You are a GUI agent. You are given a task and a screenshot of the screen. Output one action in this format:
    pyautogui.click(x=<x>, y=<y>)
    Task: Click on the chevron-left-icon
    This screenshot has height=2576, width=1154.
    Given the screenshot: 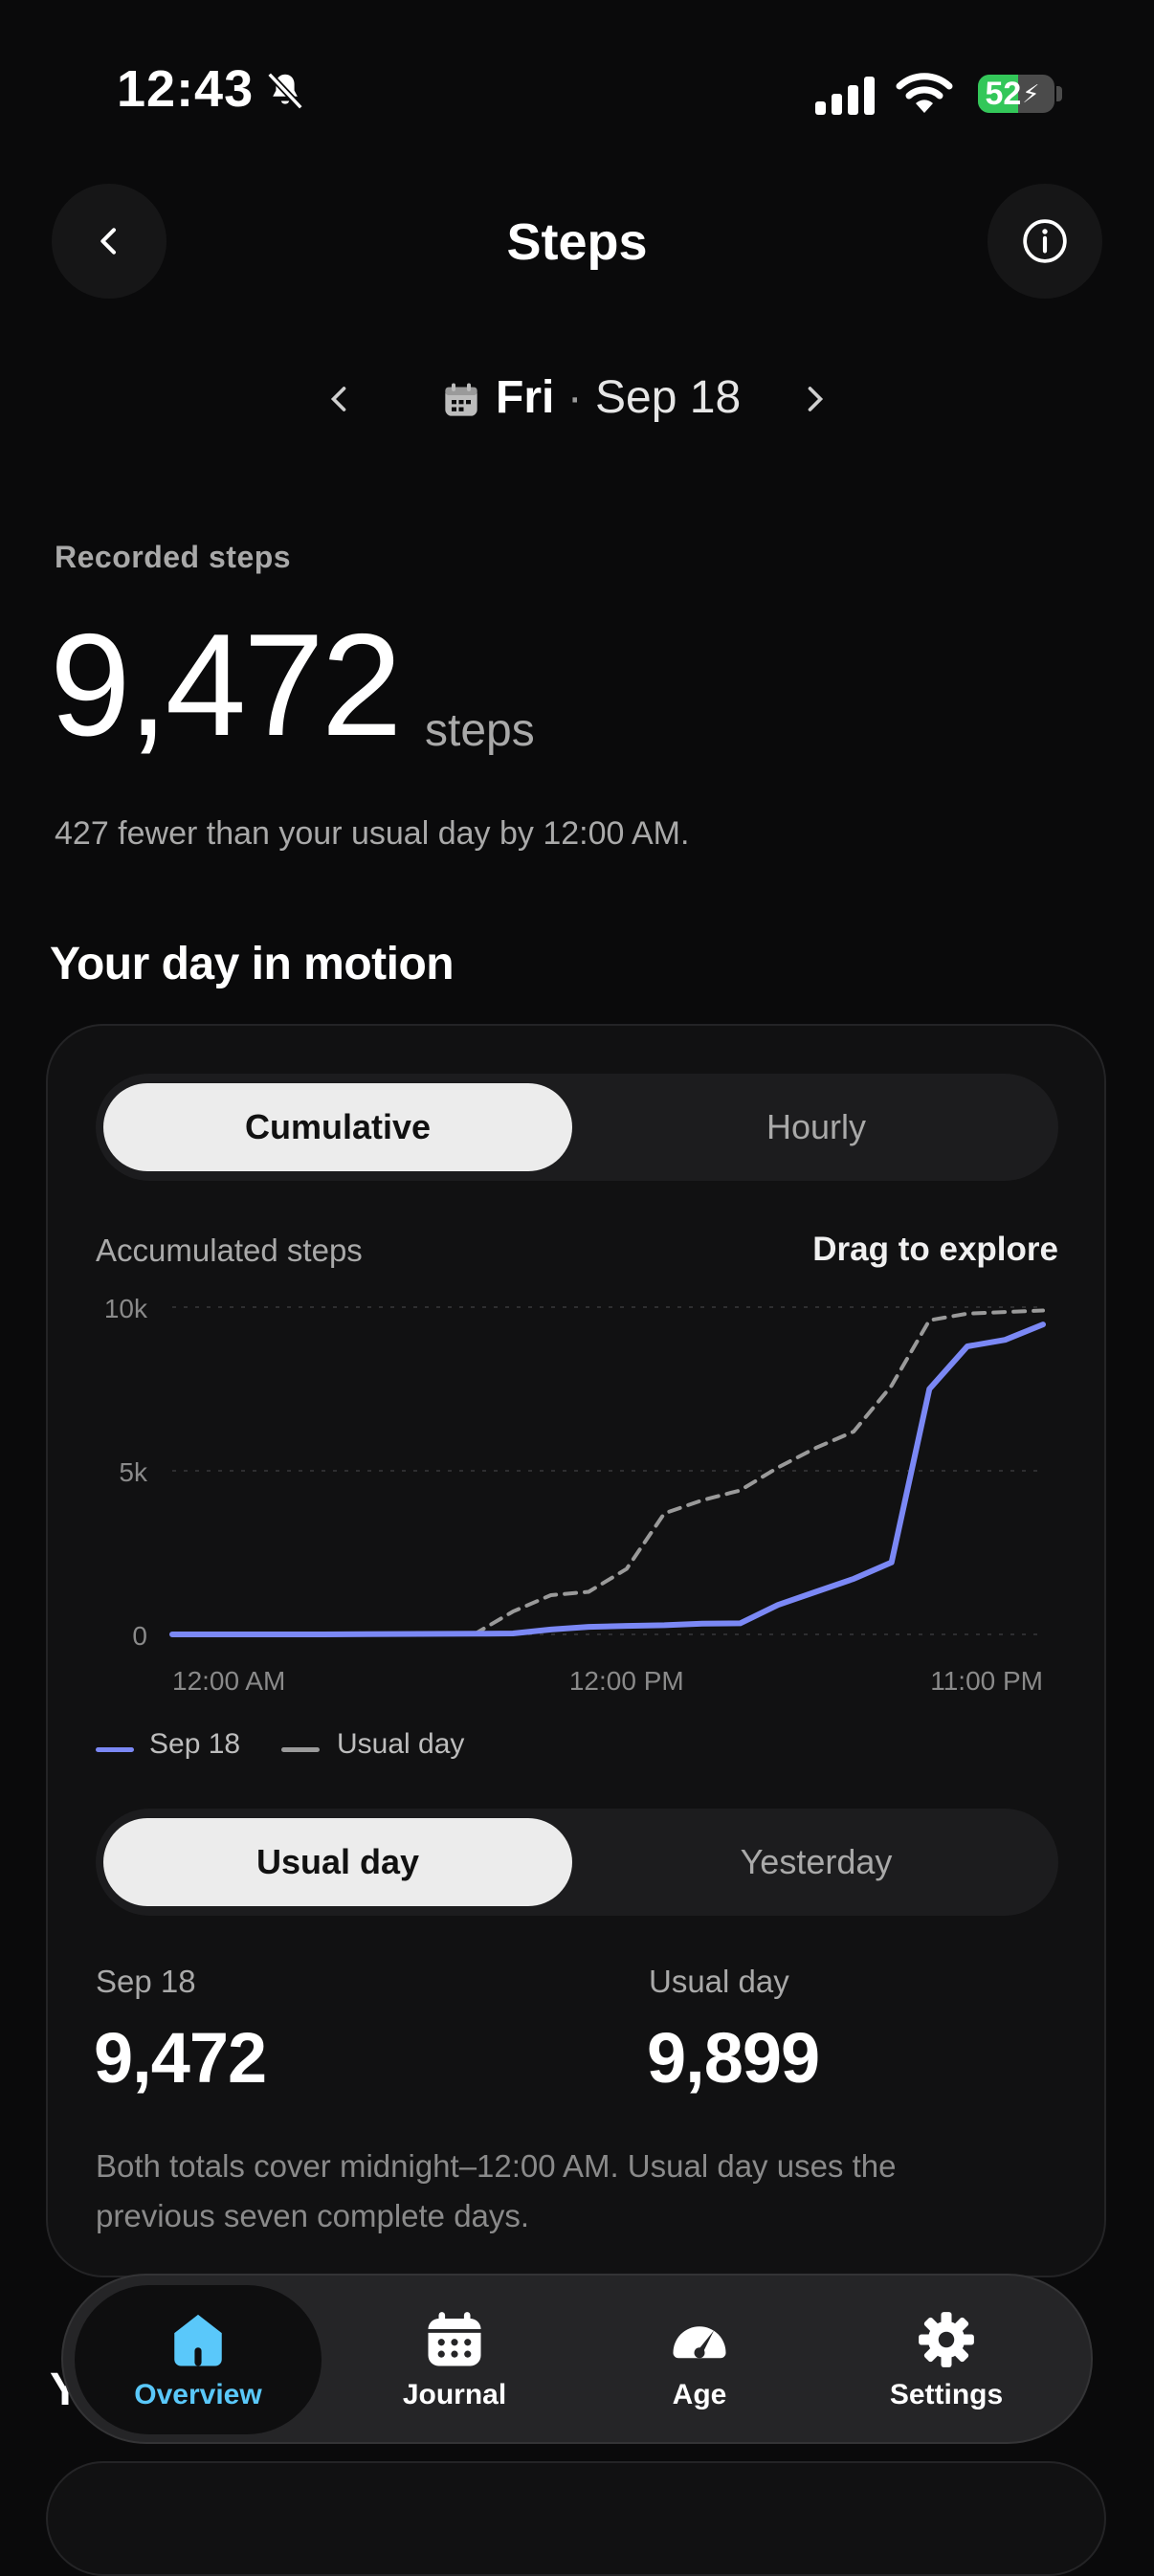 What is the action you would take?
    pyautogui.click(x=338, y=399)
    